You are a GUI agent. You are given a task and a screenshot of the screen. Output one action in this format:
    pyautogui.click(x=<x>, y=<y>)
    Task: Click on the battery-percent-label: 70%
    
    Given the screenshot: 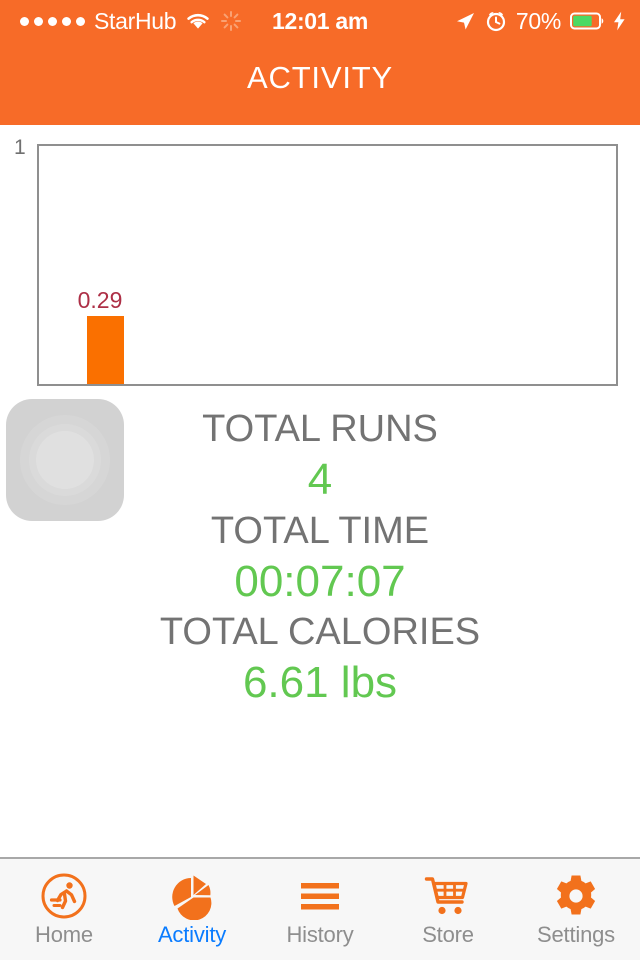 What is the action you would take?
    pyautogui.click(x=538, y=20)
    